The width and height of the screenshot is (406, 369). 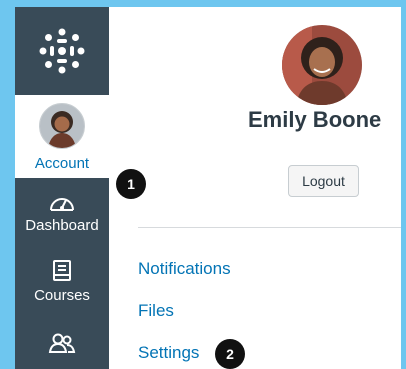 I want to click on nav-item-dashboard: Dashboard, so click(x=62, y=213).